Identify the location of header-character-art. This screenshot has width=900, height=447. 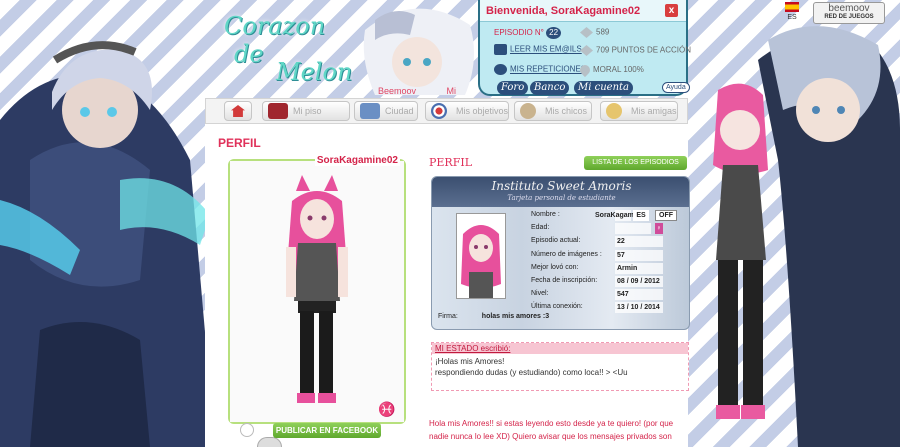
(420, 50).